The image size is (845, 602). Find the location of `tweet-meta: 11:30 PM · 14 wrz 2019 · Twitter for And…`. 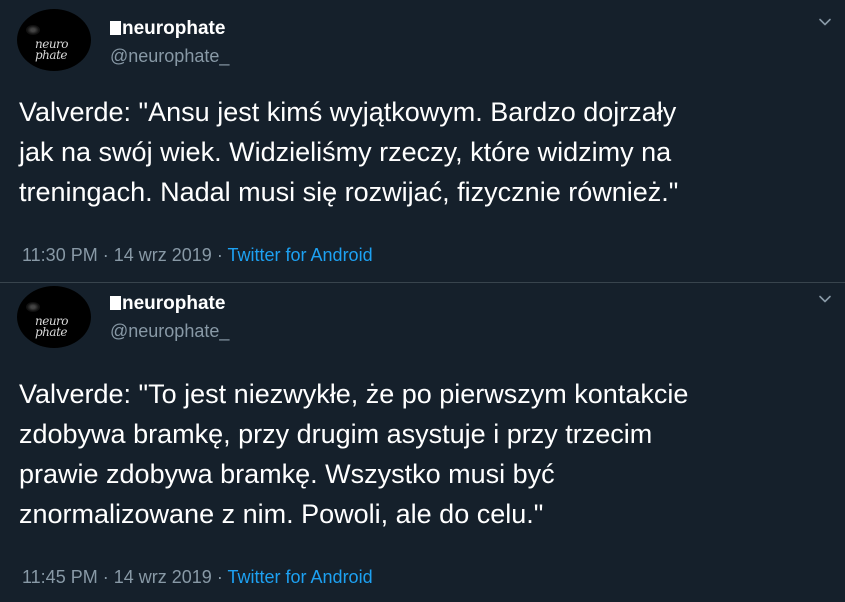

tweet-meta: 11:30 PM · 14 wrz 2019 · Twitter for And… is located at coordinates (197, 255).